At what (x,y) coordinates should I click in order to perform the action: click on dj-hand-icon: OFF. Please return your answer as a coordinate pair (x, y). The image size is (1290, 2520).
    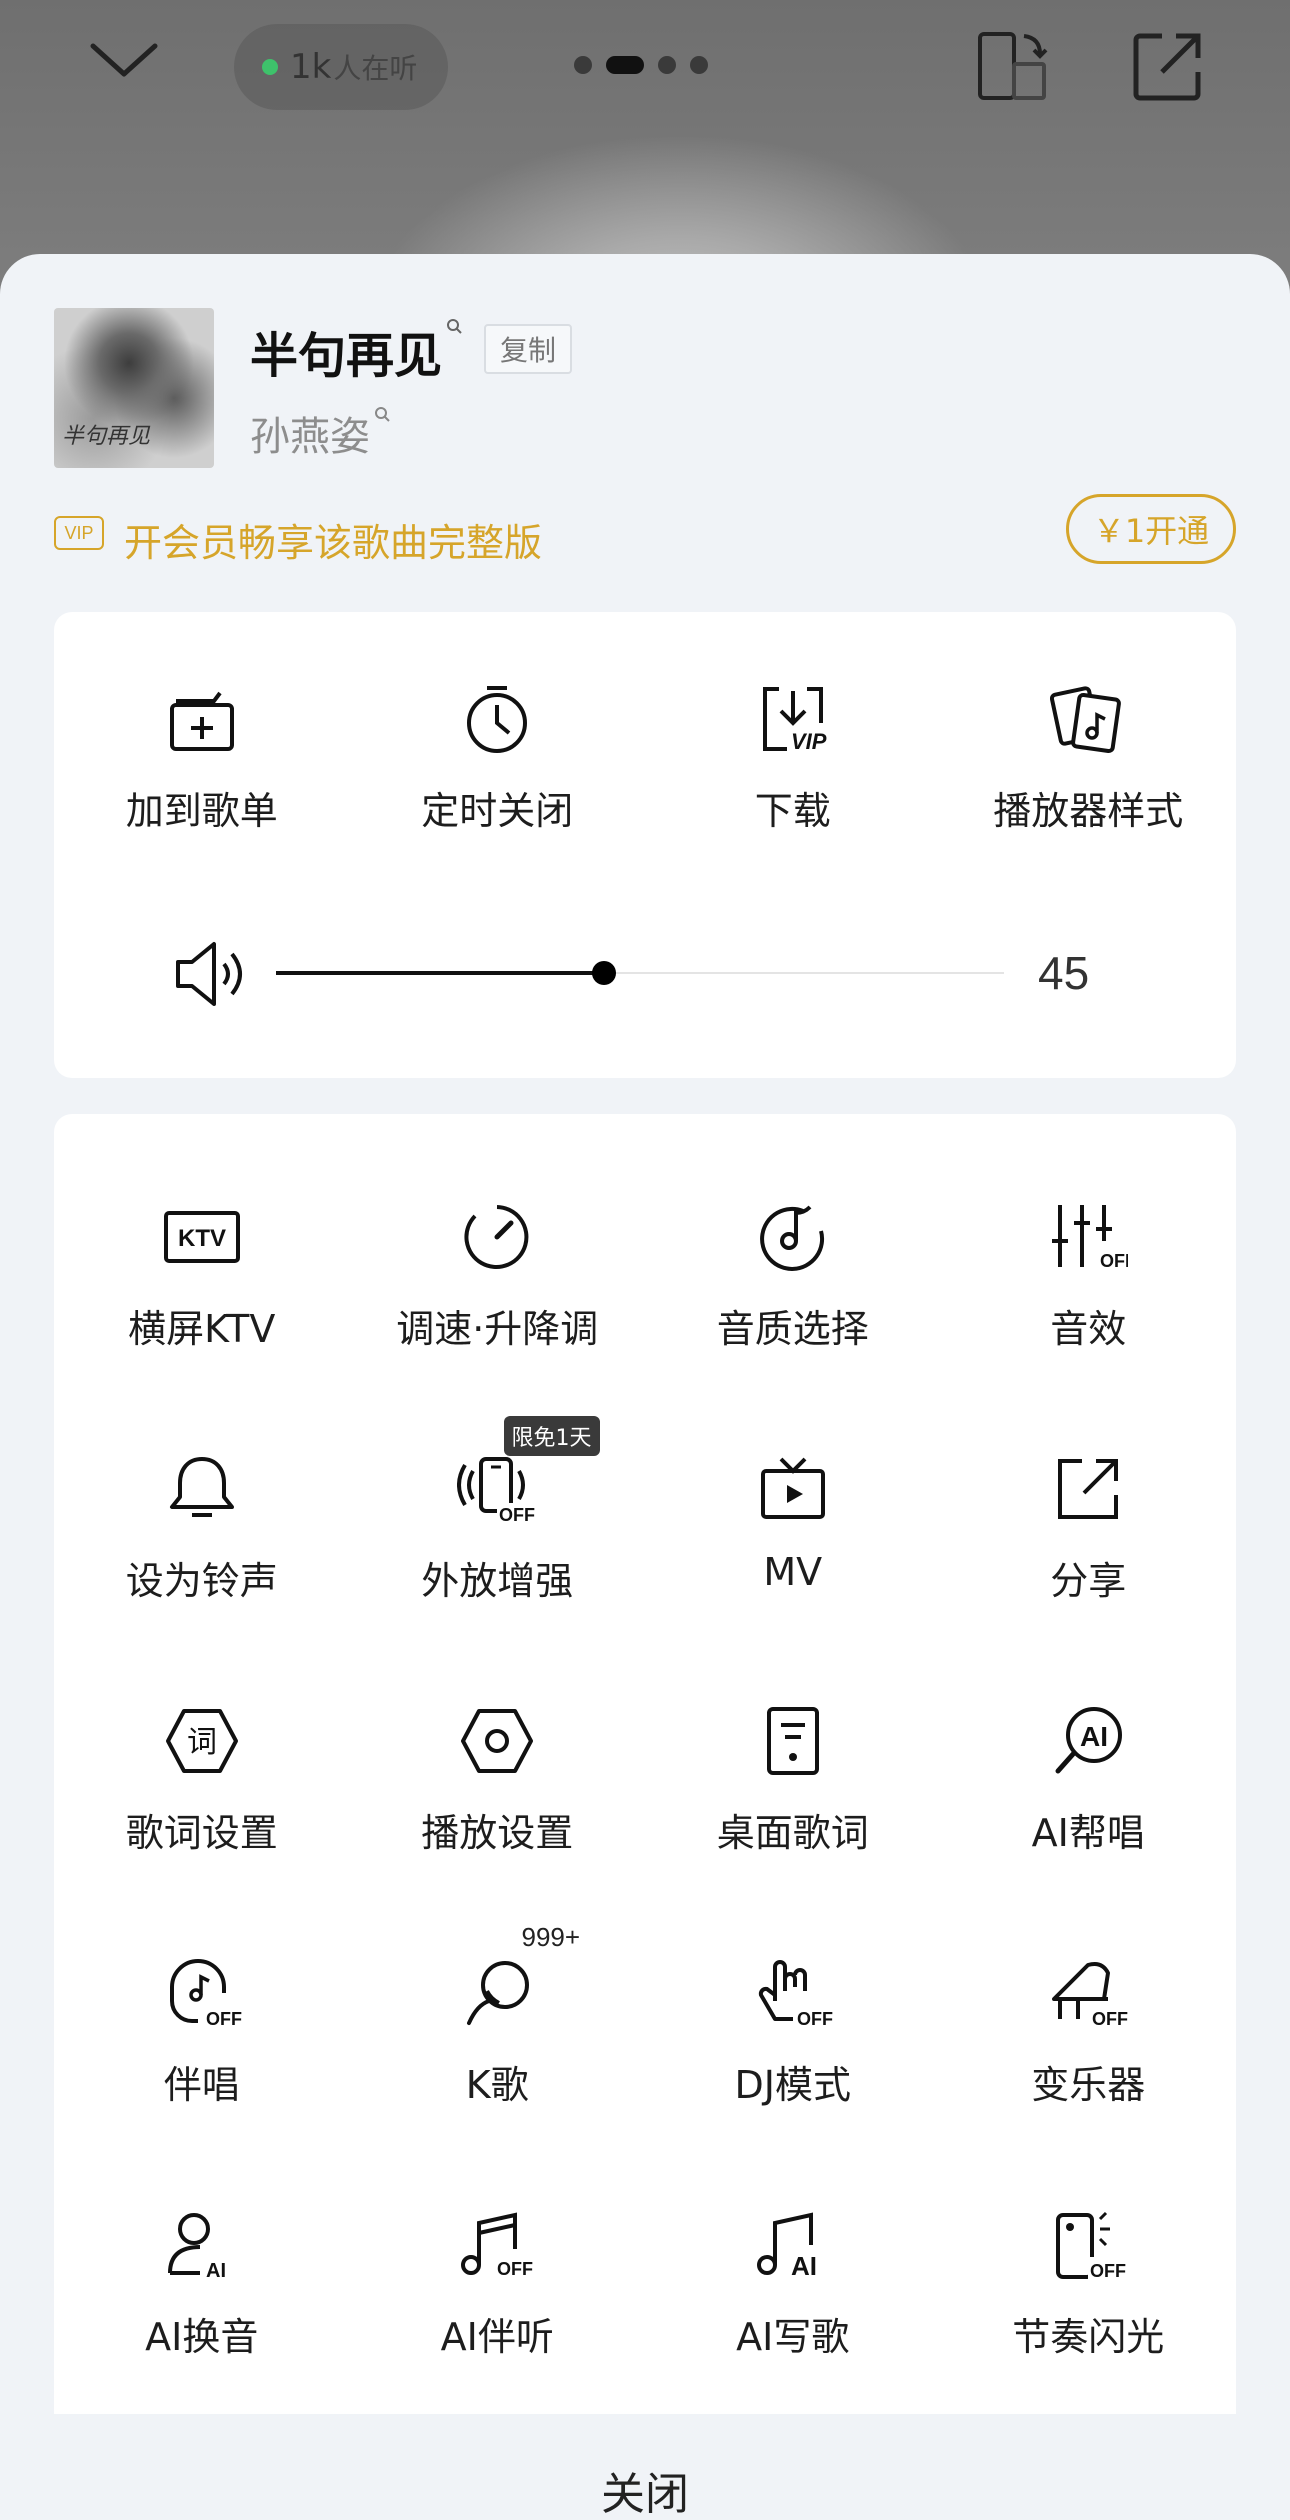
    Looking at the image, I should click on (793, 1993).